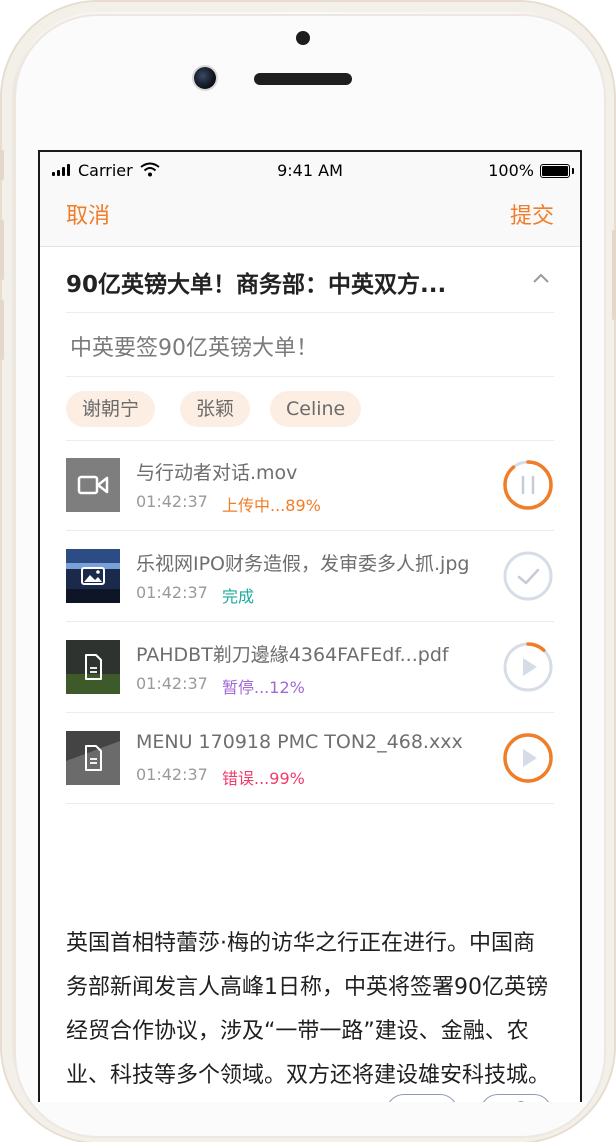 The image size is (616, 1142). Describe the element at coordinates (217, 473) in the screenshot. I see `file-name: 与行动者对话.mov` at that location.